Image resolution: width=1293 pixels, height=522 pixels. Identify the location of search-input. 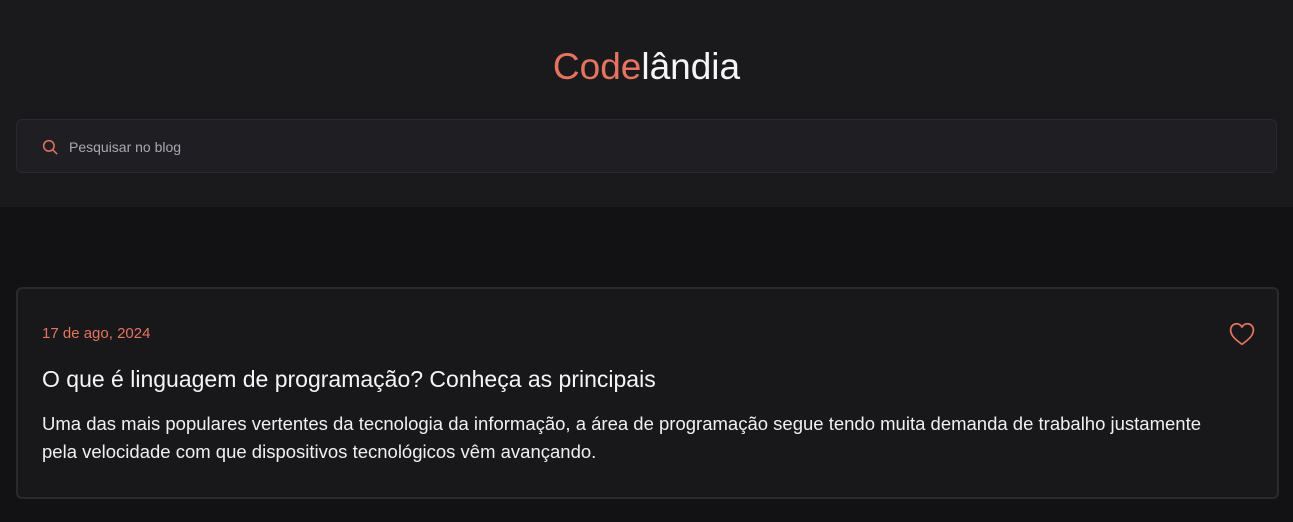
(659, 147).